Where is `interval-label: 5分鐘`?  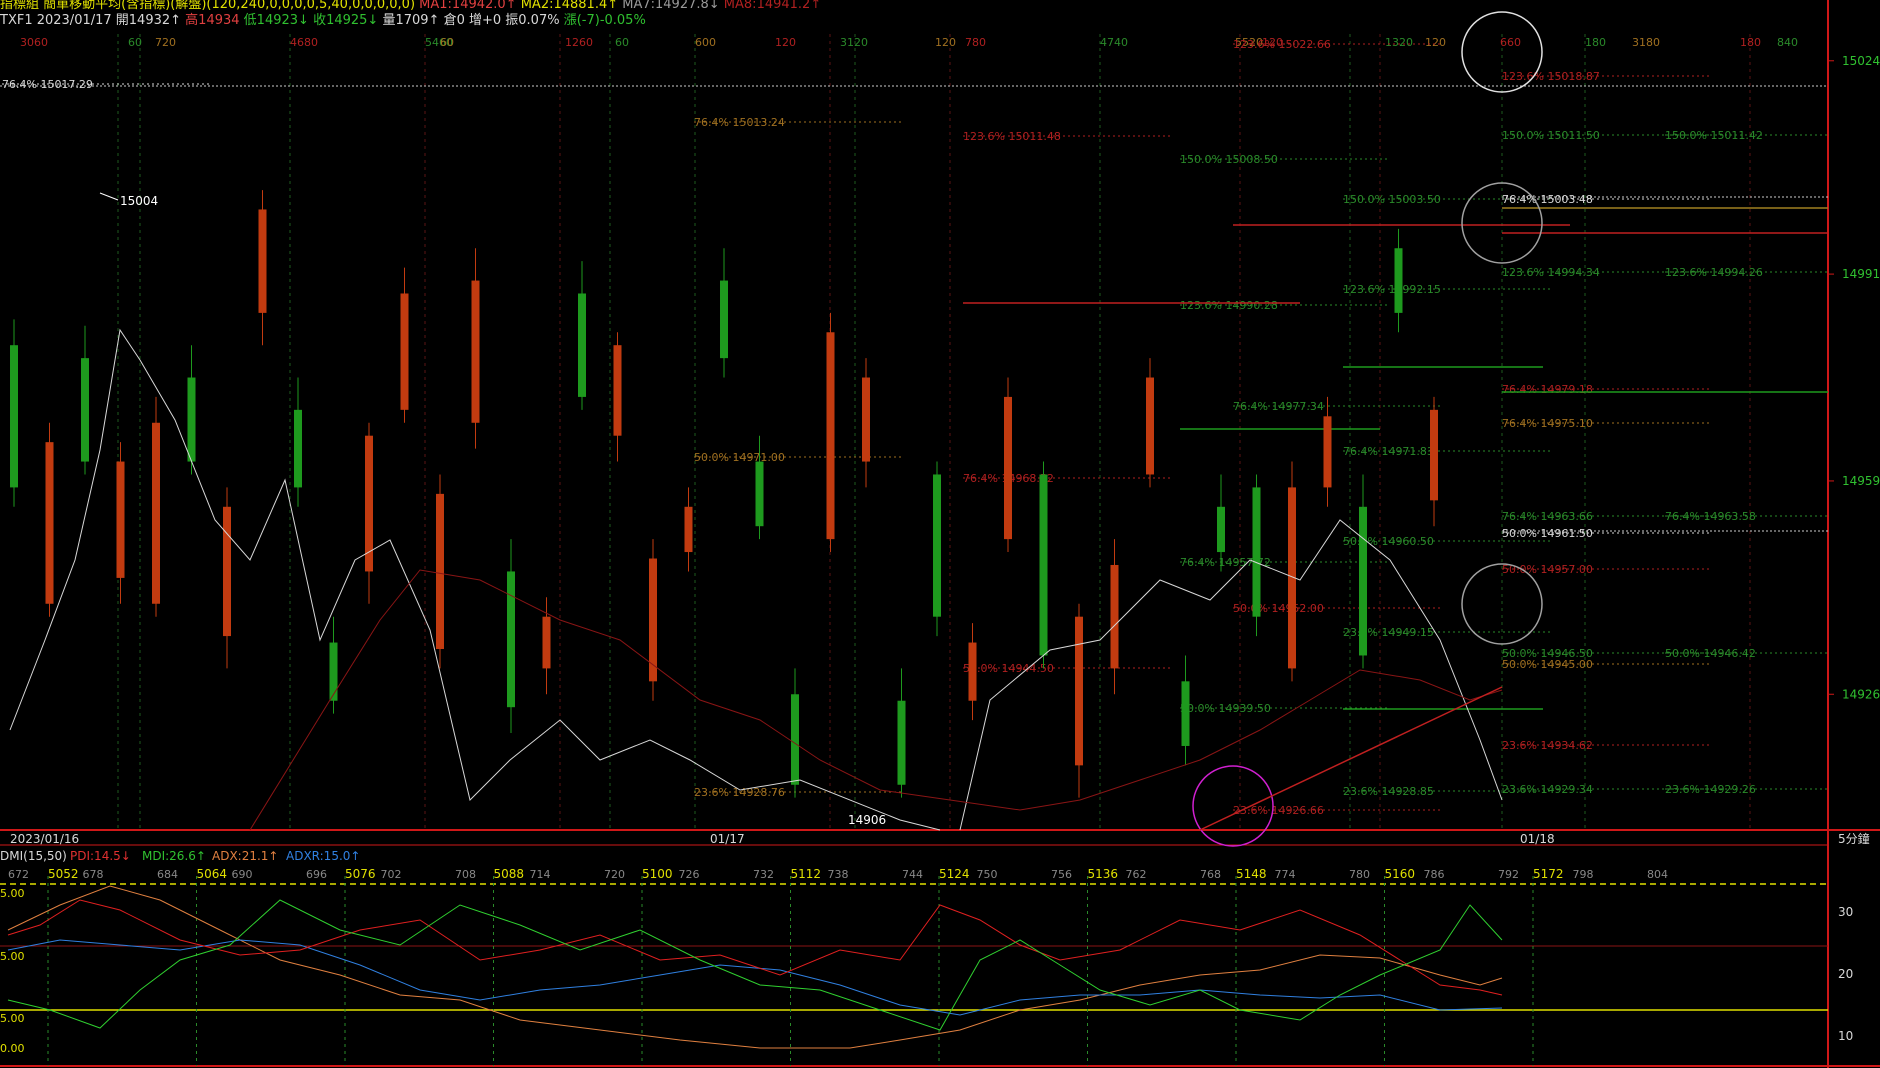 interval-label: 5分鐘 is located at coordinates (1854, 838).